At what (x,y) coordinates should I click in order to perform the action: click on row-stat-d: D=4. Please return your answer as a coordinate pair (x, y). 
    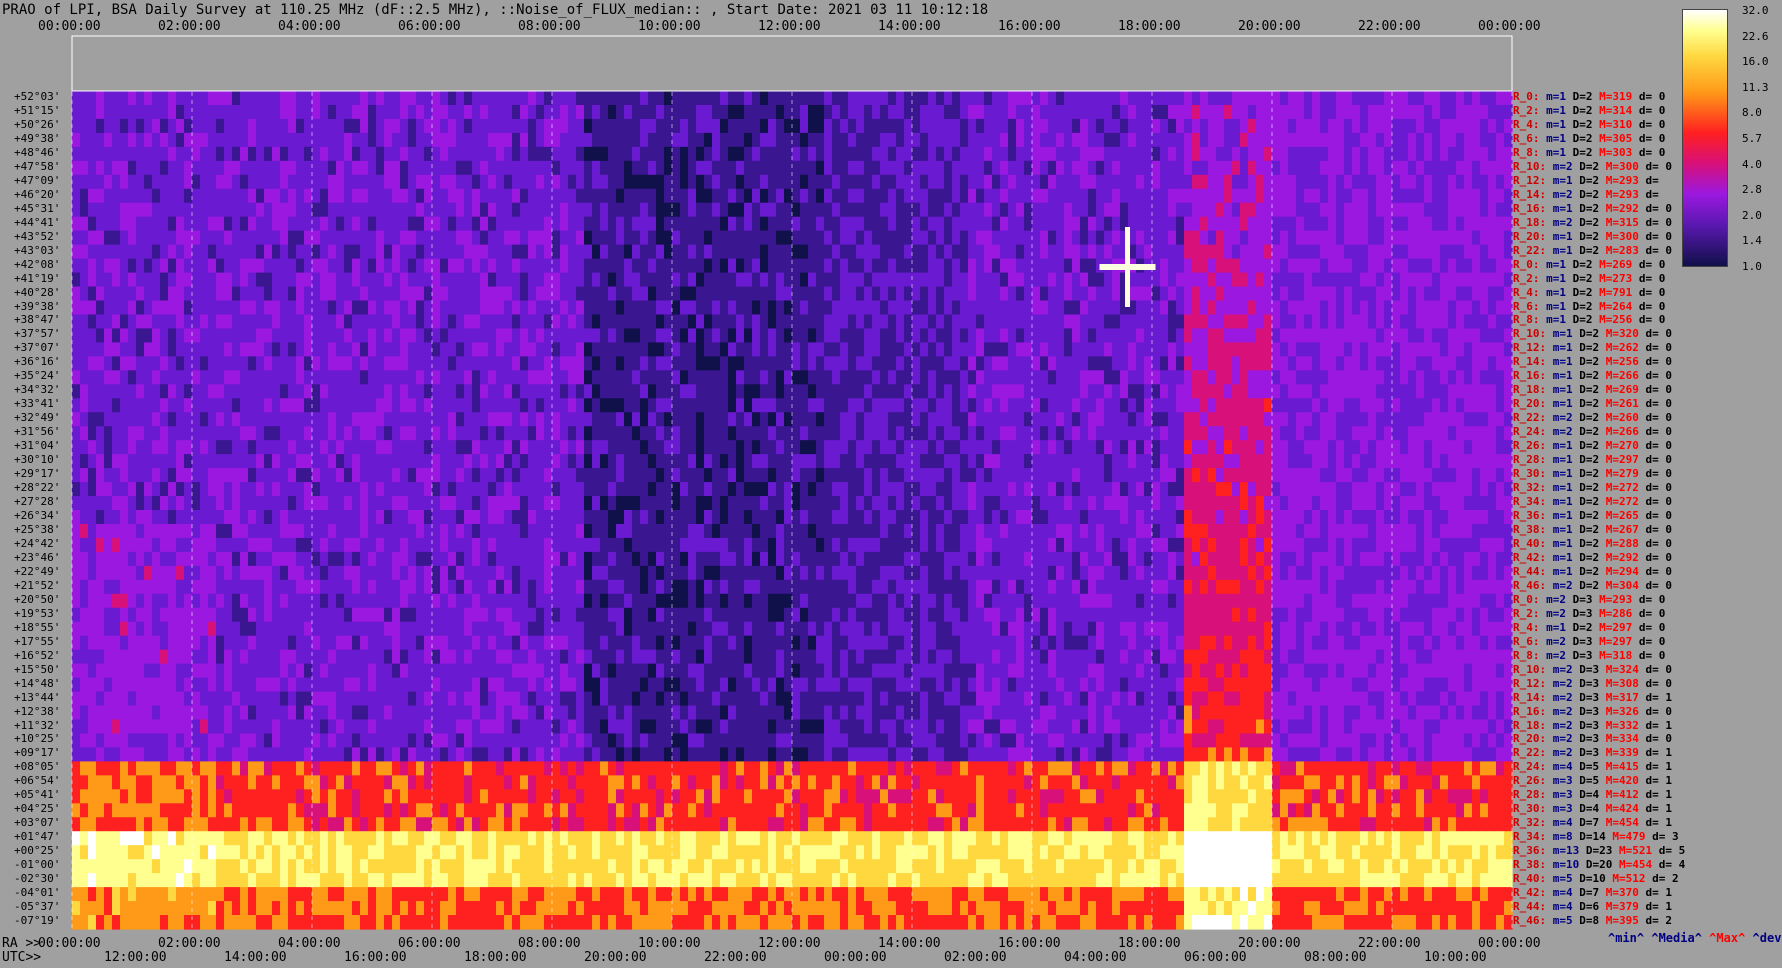
    Looking at the image, I should click on (1589, 795).